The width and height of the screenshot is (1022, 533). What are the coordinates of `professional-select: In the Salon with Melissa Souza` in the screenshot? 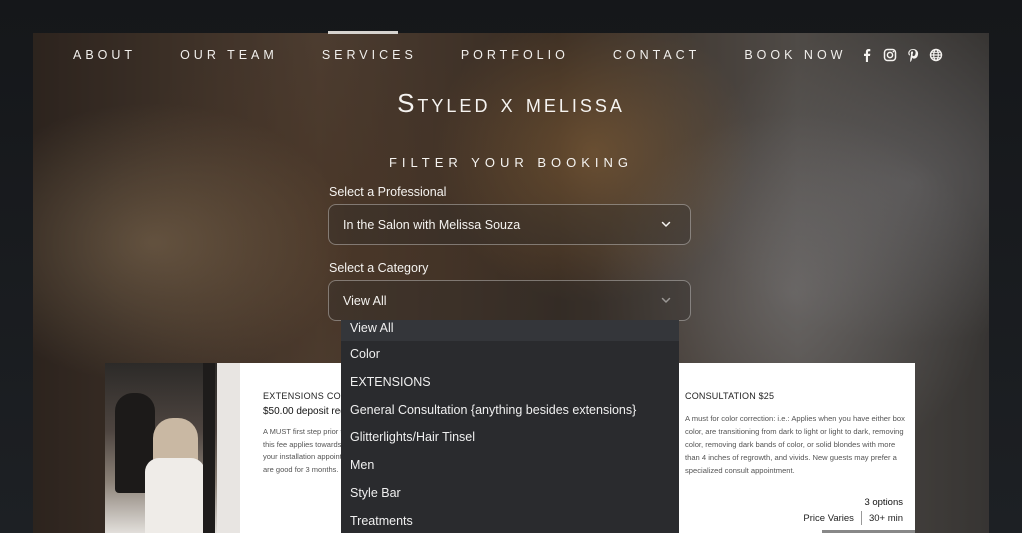 It's located at (509, 224).